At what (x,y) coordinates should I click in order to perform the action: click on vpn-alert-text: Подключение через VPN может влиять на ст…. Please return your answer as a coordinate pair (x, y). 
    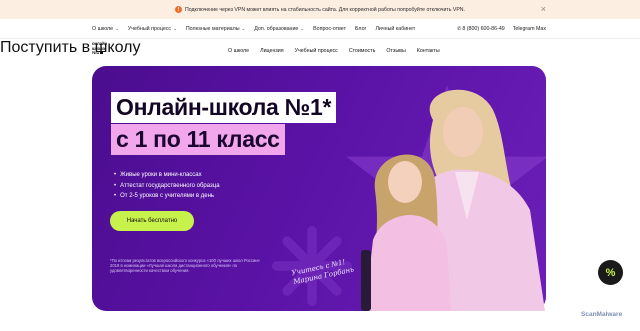
    Looking at the image, I should click on (325, 9).